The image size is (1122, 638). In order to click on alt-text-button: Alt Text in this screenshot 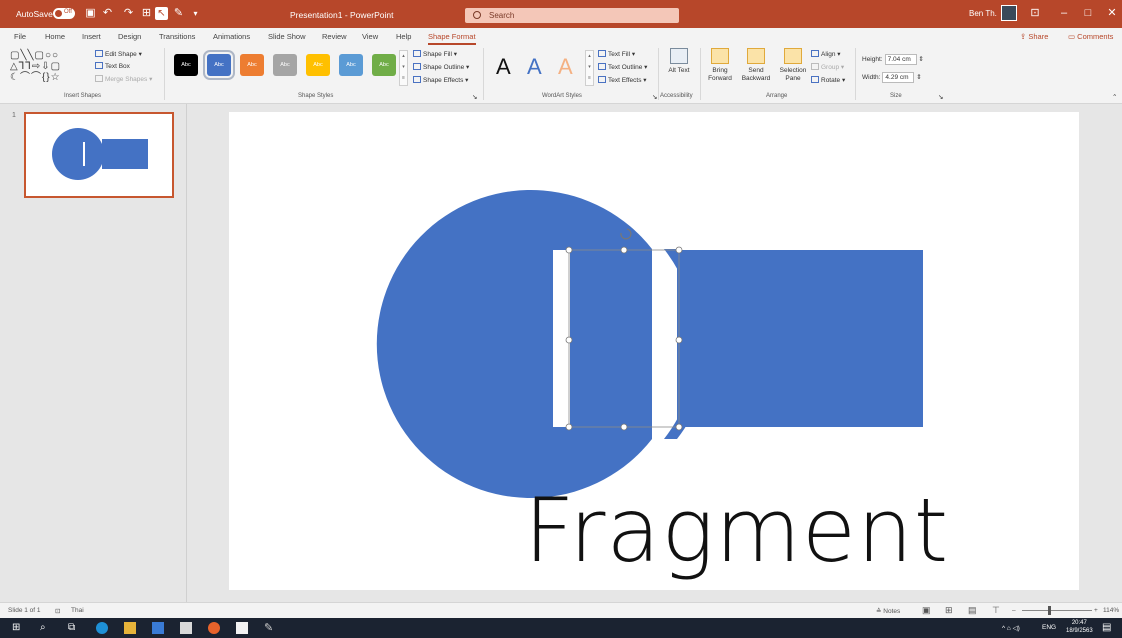, I will do `click(679, 61)`.